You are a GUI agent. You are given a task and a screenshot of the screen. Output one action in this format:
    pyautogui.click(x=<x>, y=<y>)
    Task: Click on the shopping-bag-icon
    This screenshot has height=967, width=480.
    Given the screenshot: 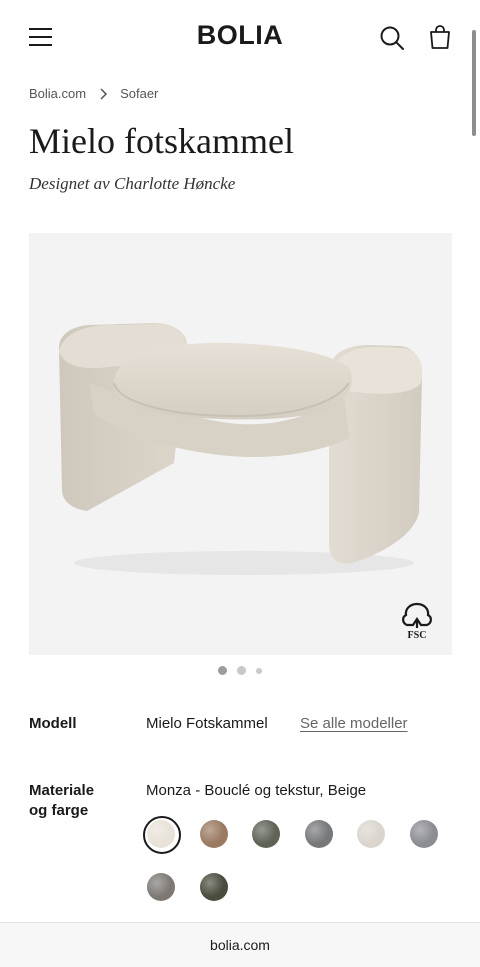 What is the action you would take?
    pyautogui.click(x=440, y=37)
    